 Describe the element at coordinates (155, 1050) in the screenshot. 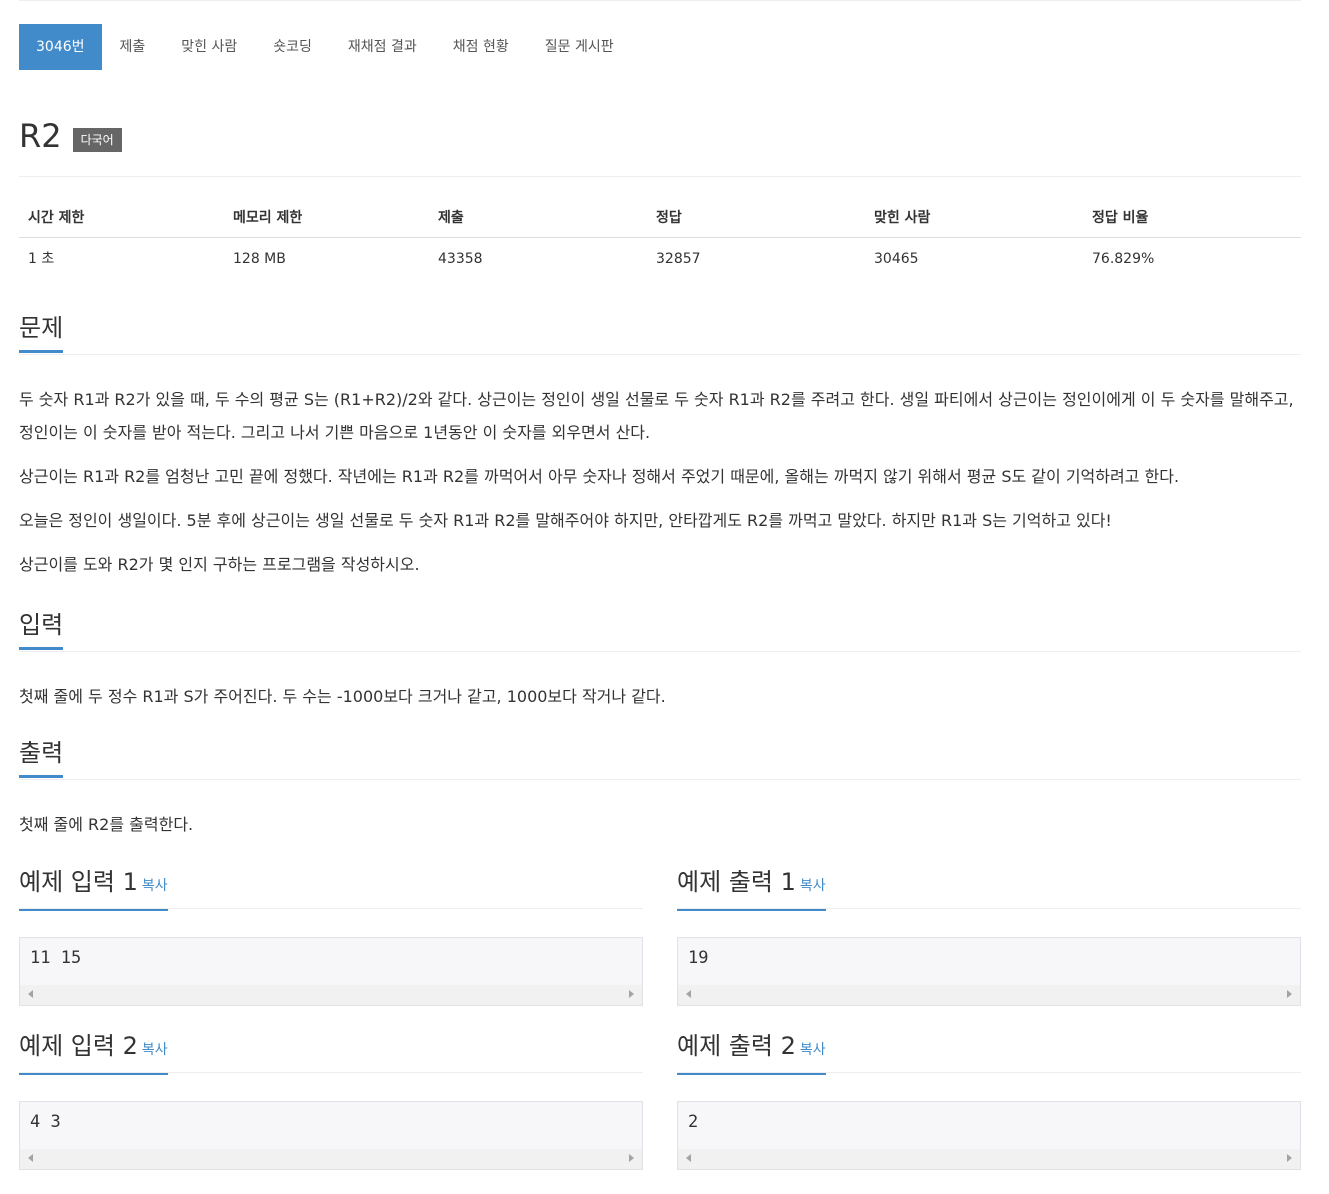

I see `copy-sample-input-2-button: 복사` at that location.